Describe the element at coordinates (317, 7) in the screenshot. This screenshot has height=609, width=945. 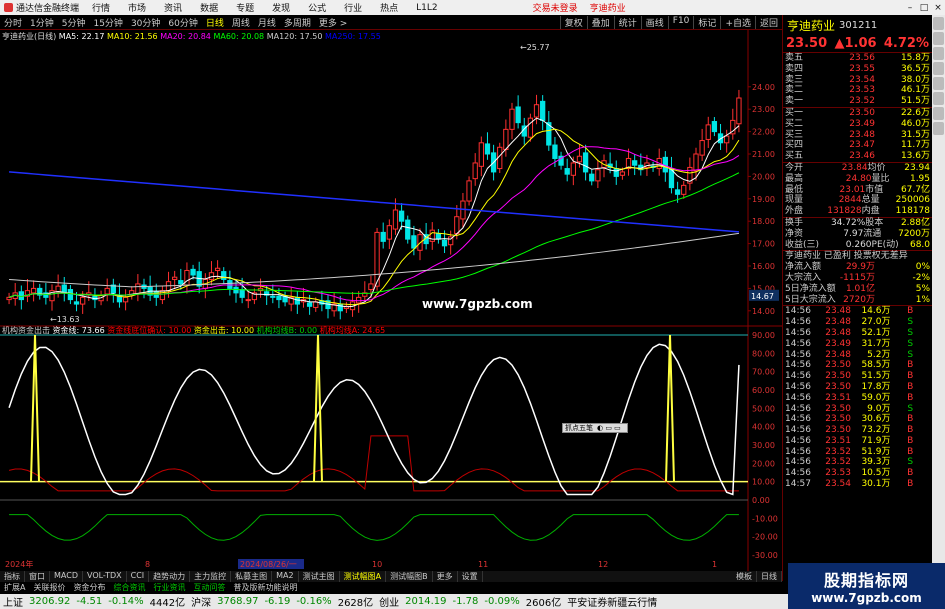
I see `menu-item-formula: 公式` at that location.